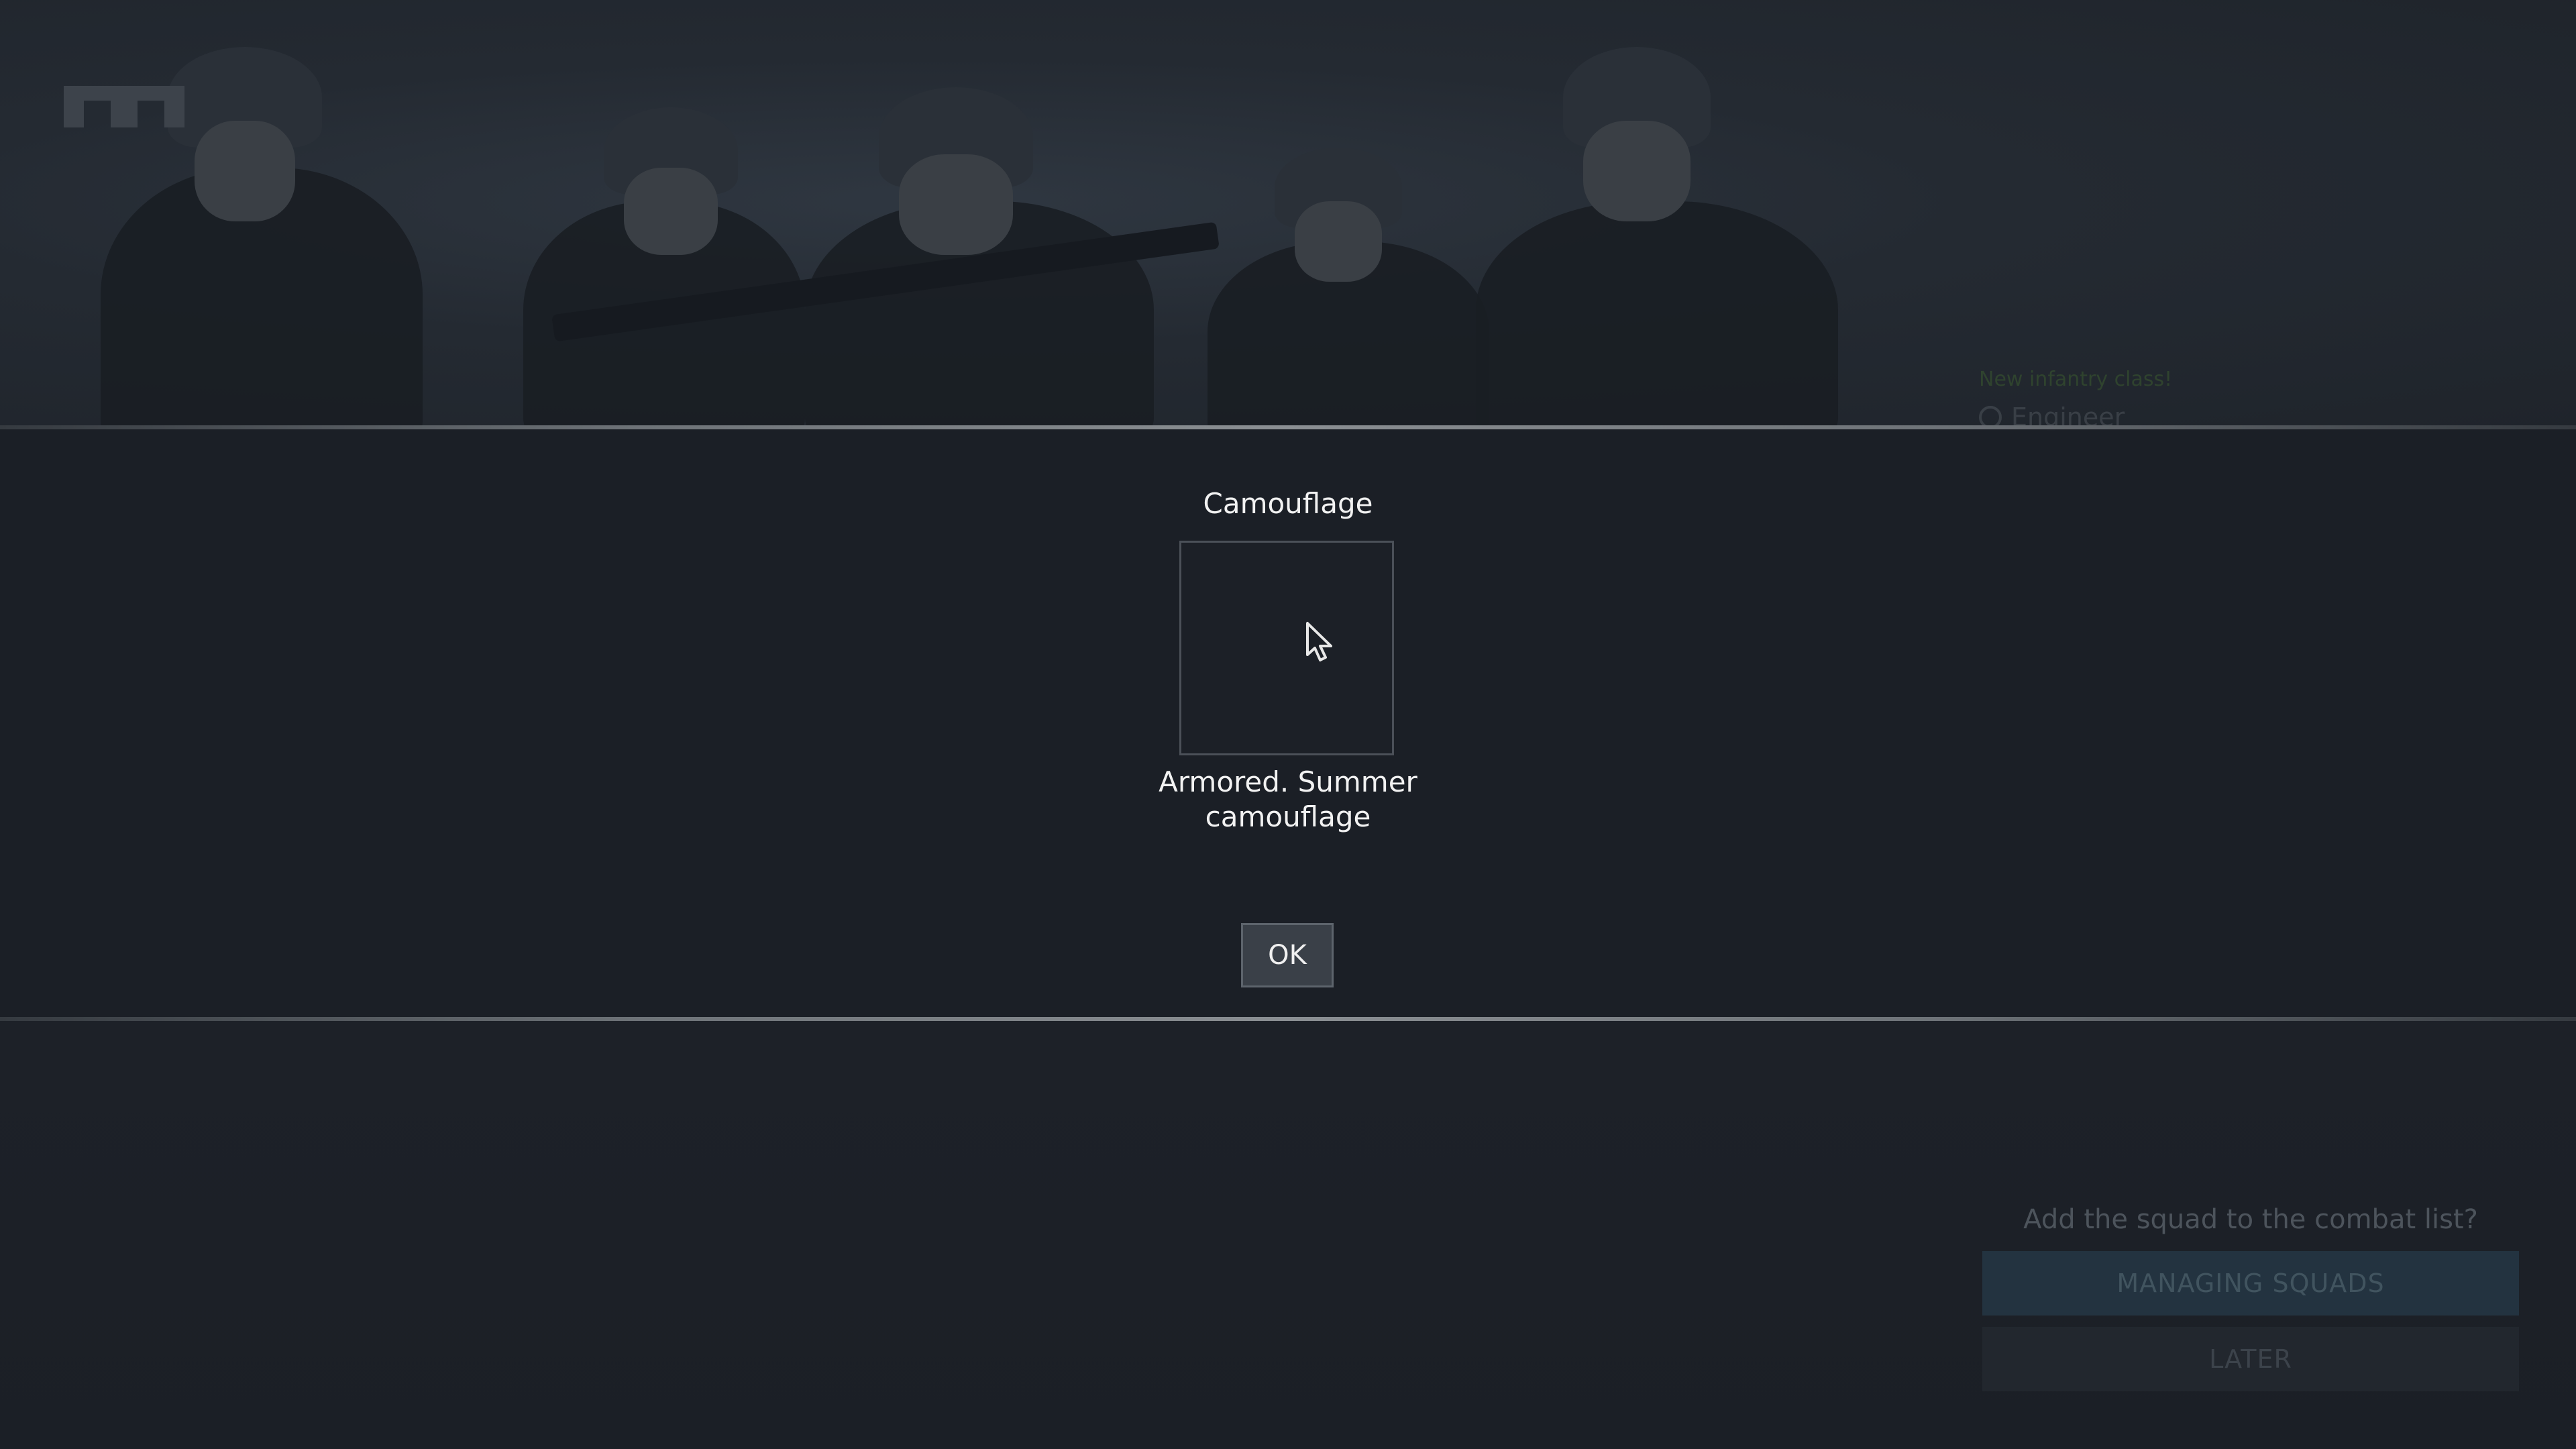 This screenshot has height=1449, width=2576. I want to click on ok-button: OK, so click(1287, 955).